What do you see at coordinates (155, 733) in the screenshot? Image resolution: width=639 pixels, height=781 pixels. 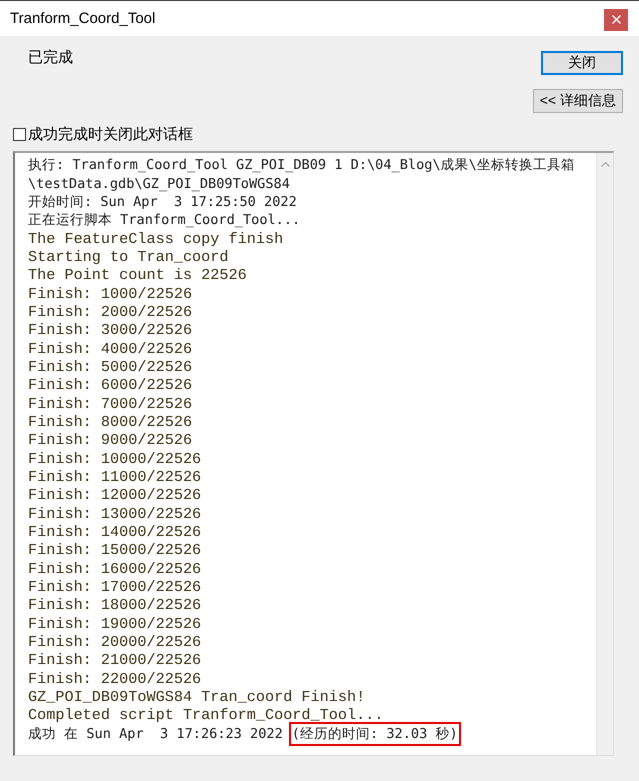 I see `log-line: 成功 在 Sun Apr 3 17:26:23 2022` at bounding box center [155, 733].